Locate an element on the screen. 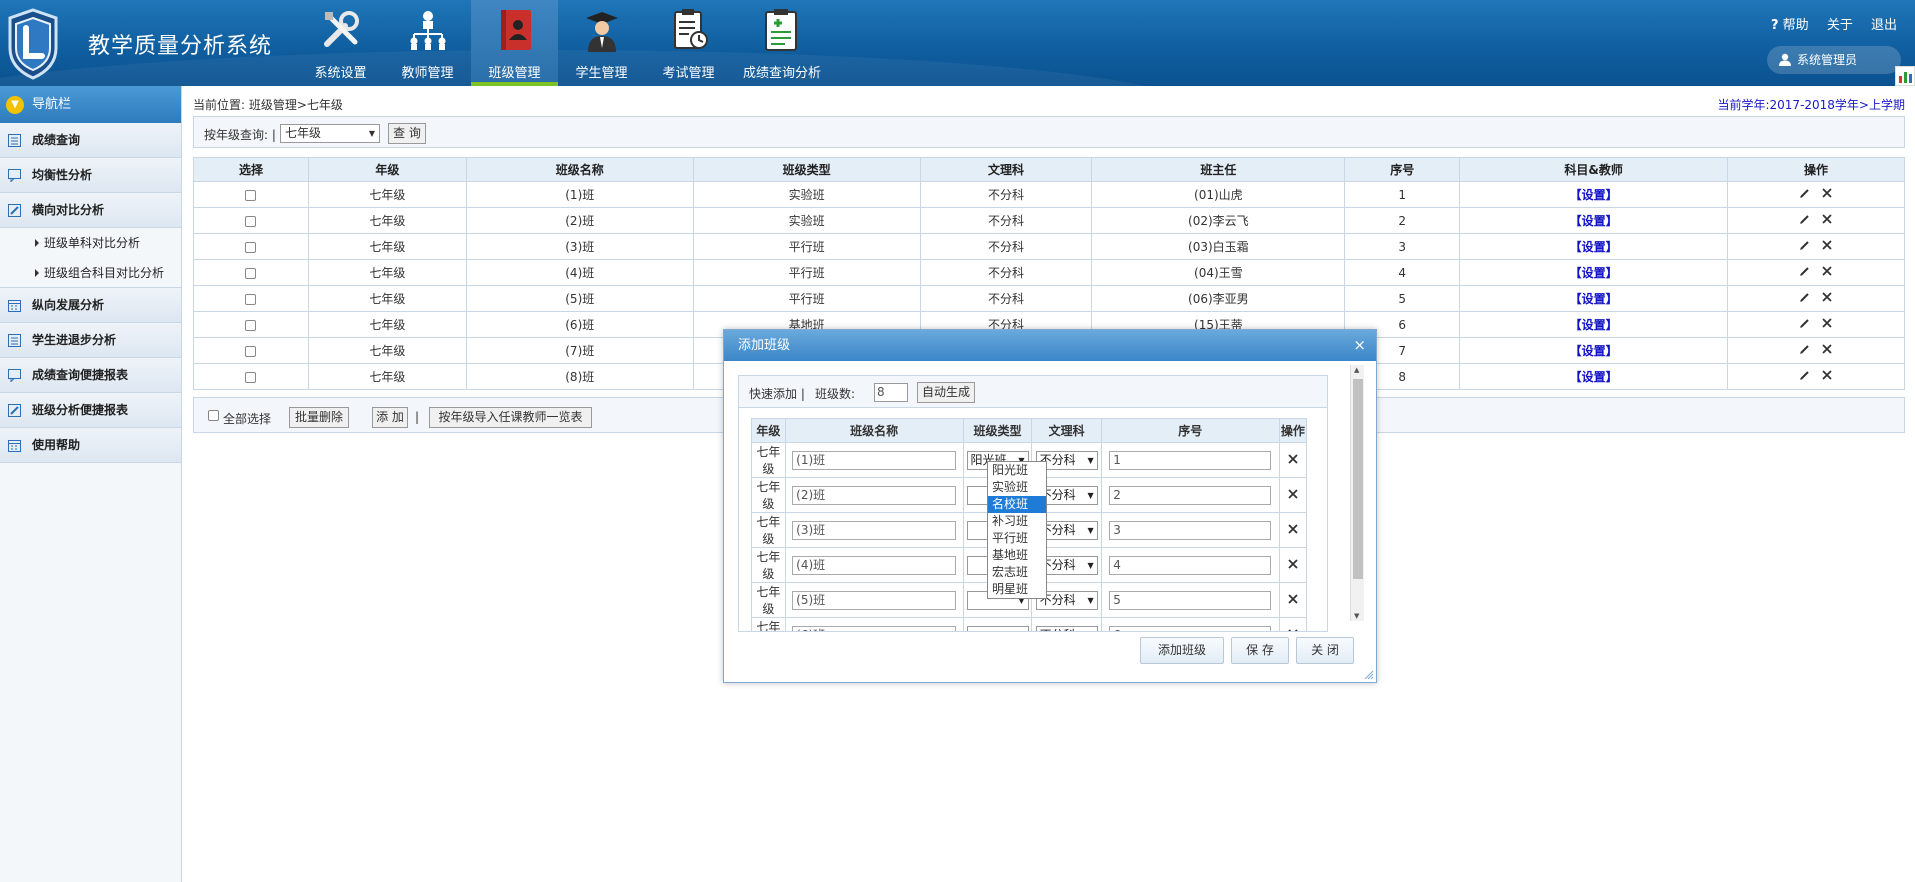  class-name-input: (2)班 is located at coordinates (874, 495).